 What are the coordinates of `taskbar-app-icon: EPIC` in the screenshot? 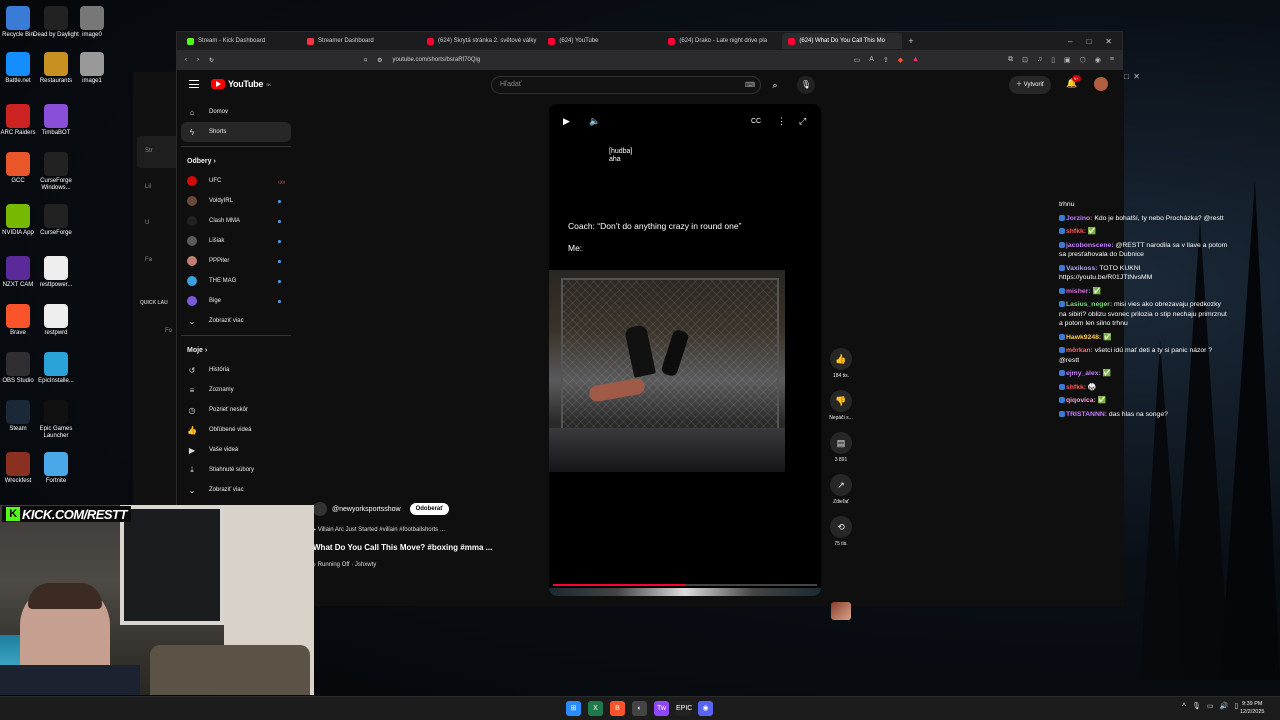 It's located at (684, 708).